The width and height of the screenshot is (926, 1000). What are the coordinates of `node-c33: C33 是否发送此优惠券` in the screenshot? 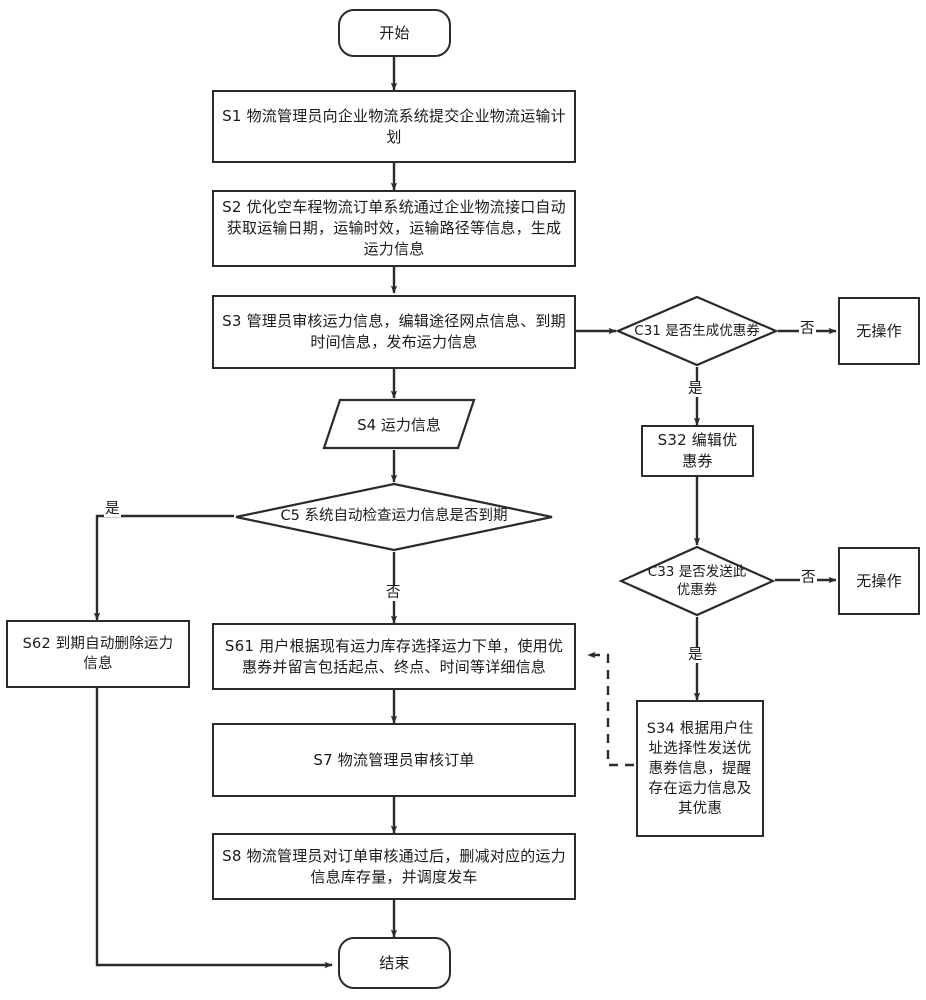 It's located at (697, 581).